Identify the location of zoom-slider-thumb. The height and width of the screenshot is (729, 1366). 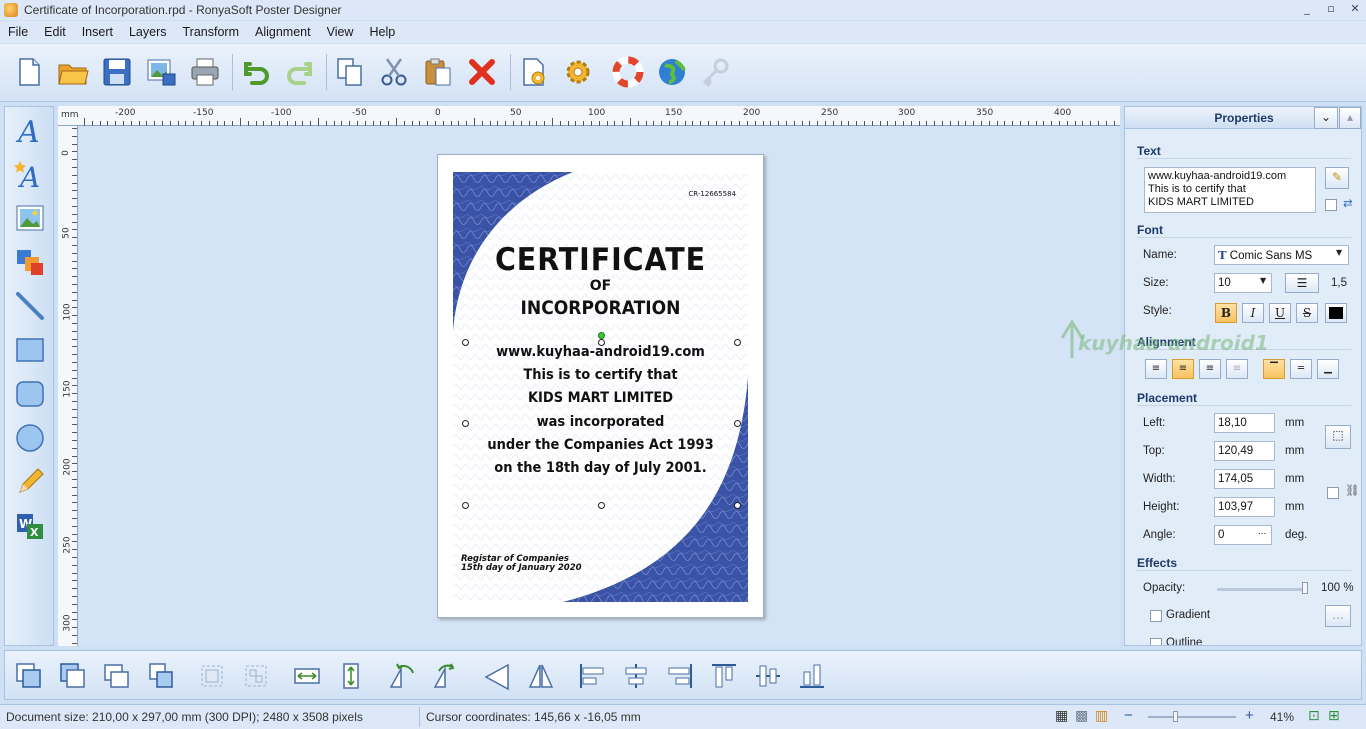
(1175, 716).